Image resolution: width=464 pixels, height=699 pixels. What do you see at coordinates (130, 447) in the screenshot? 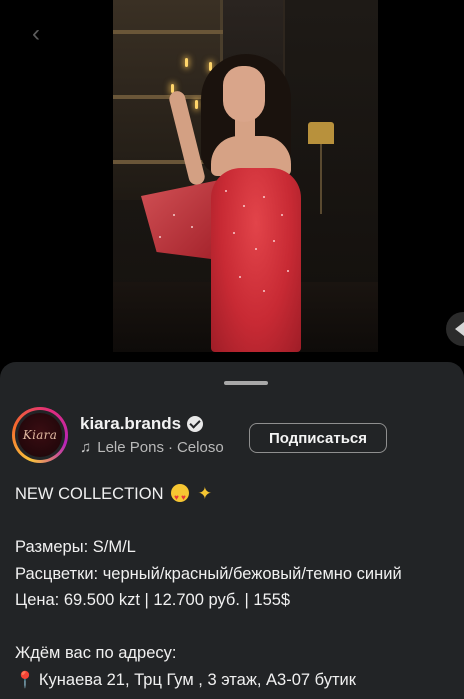
I see `music-artist: Lele Pons` at bounding box center [130, 447].